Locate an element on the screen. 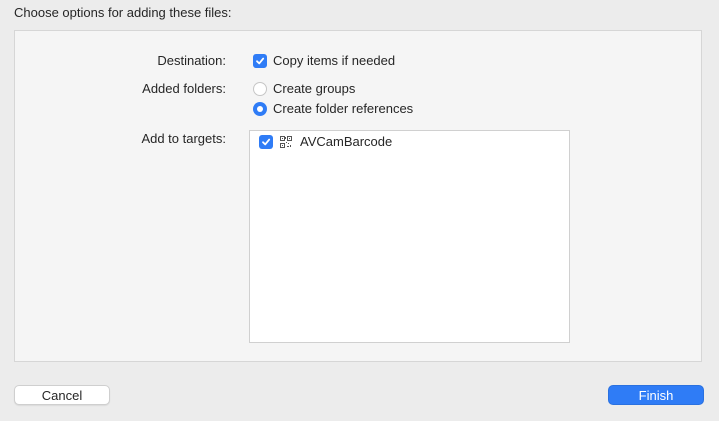 The height and width of the screenshot is (421, 719). added-folders-label: Added folders: is located at coordinates (184, 88).